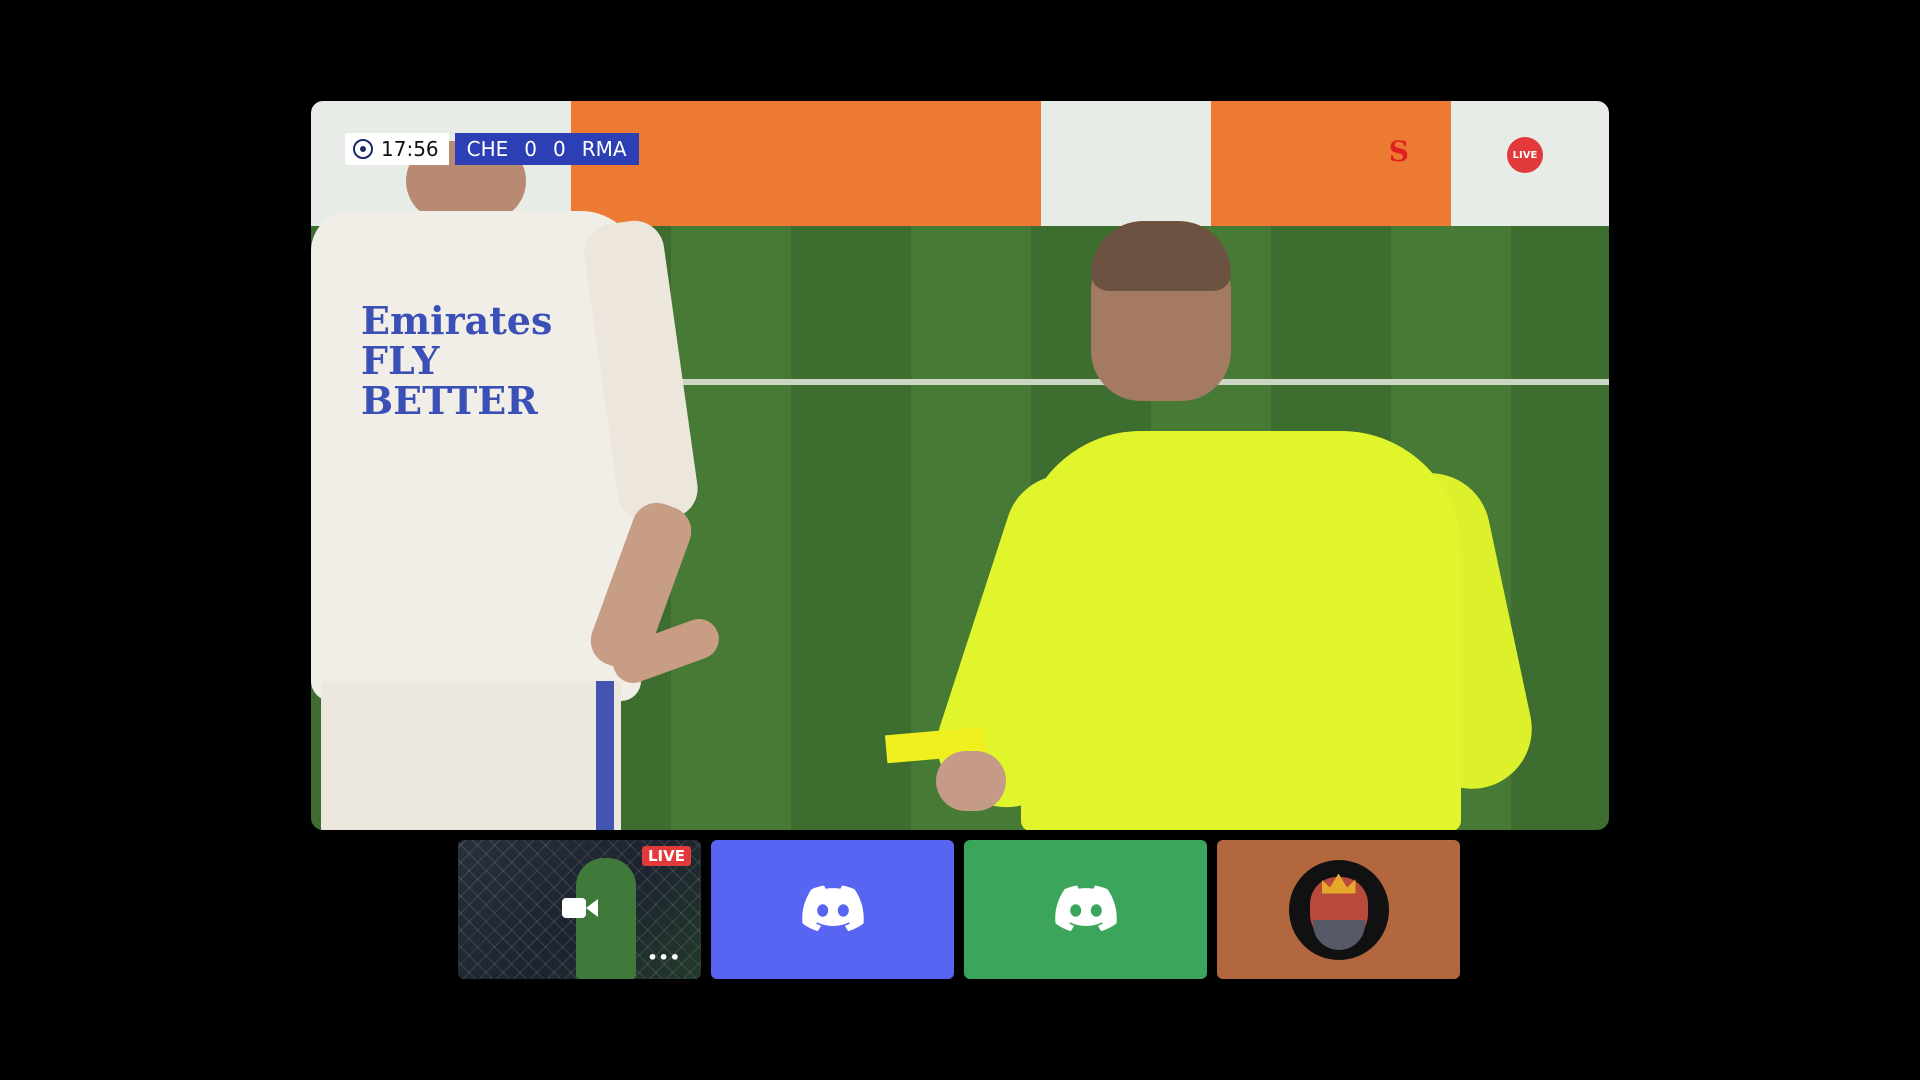 This screenshot has height=1080, width=1920. I want to click on king-avatar-icon, so click(1338, 909).